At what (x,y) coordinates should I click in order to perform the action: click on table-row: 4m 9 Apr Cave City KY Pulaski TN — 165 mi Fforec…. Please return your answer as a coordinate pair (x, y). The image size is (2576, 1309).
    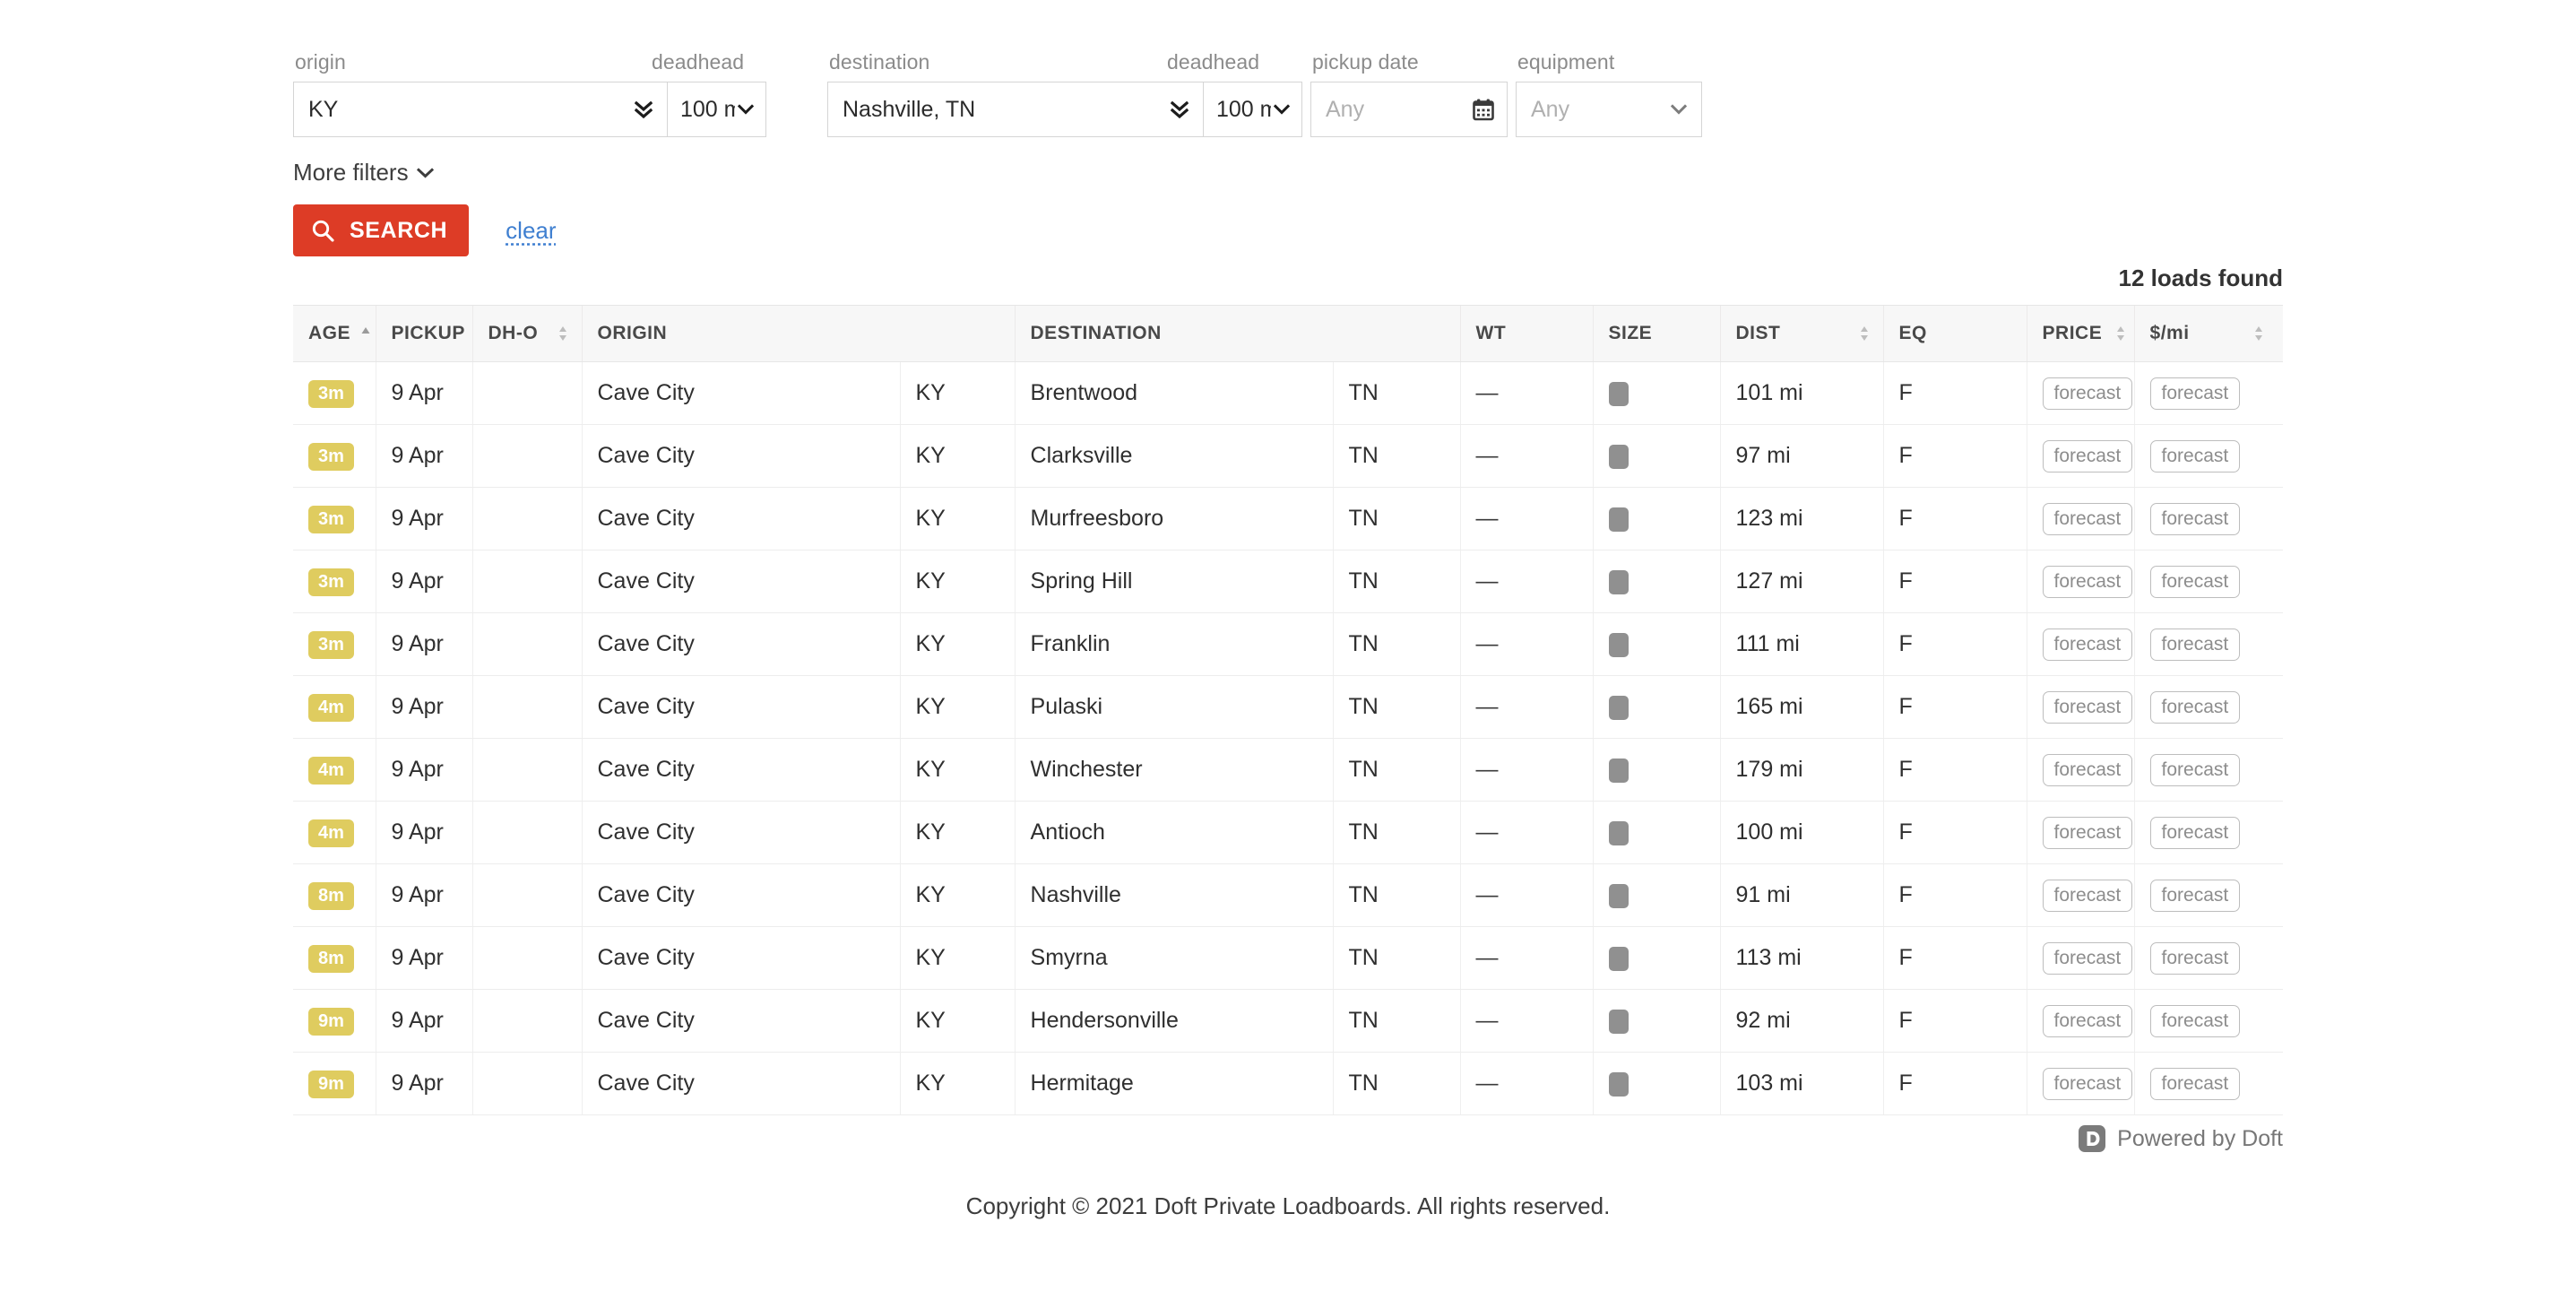
    Looking at the image, I should click on (1288, 707).